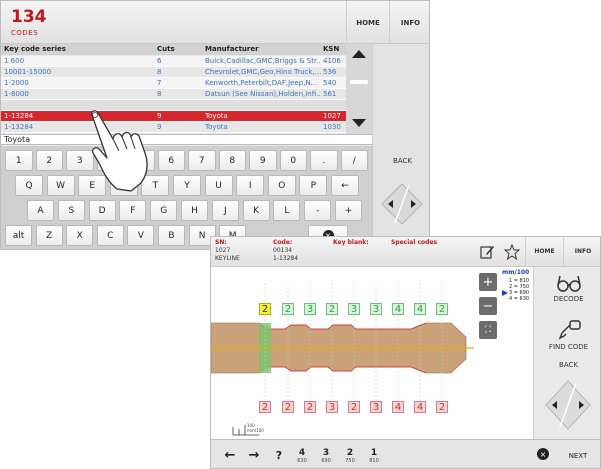  I want to click on depth-button-value: 750, so click(350, 460).